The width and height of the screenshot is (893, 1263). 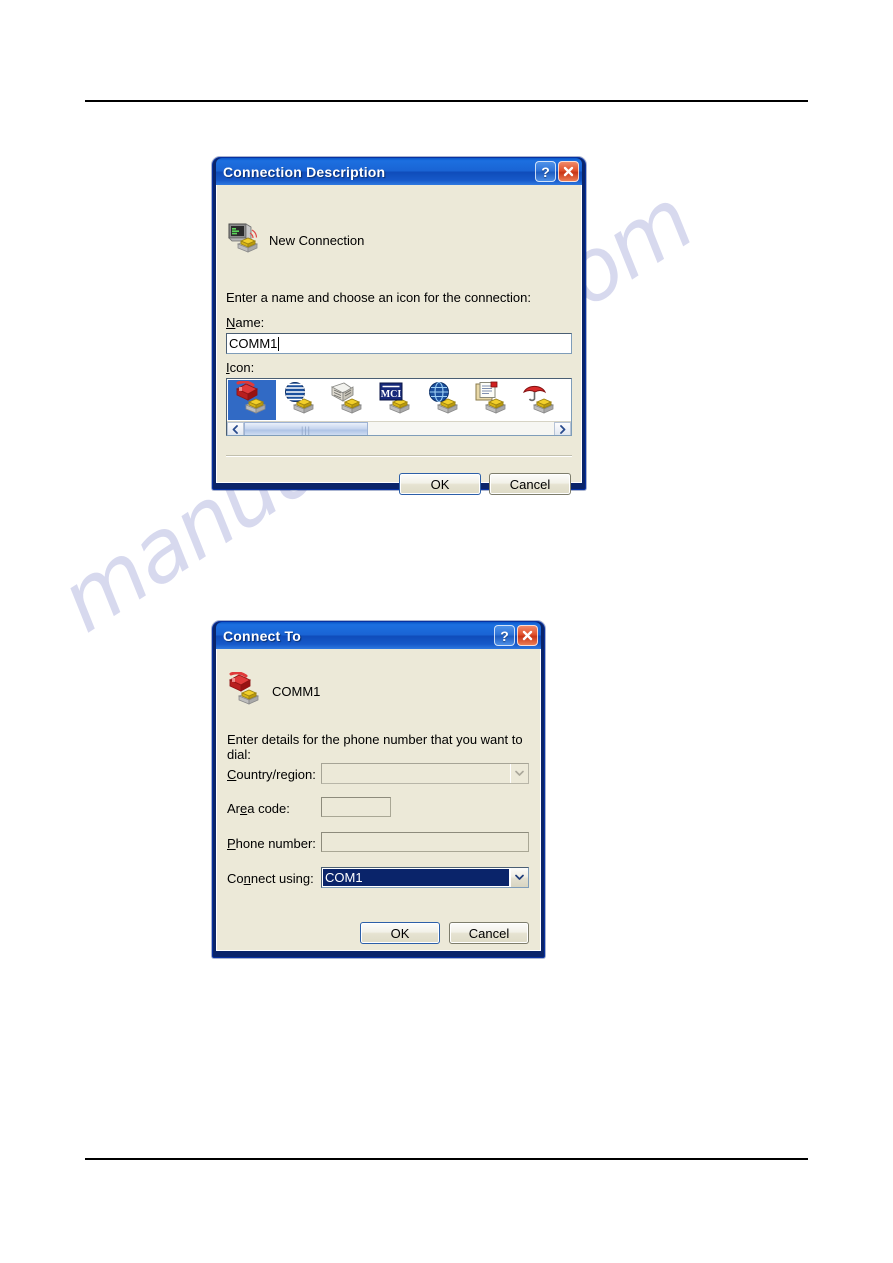 What do you see at coordinates (416, 773) in the screenshot?
I see `country-region-value` at bounding box center [416, 773].